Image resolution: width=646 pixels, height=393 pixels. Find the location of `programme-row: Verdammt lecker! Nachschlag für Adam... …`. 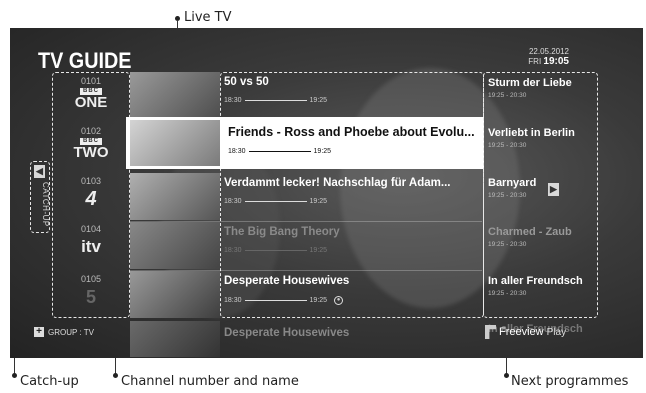

programme-row: Verdammt lecker! Nachschlag für Adam... … is located at coordinates (306, 197).